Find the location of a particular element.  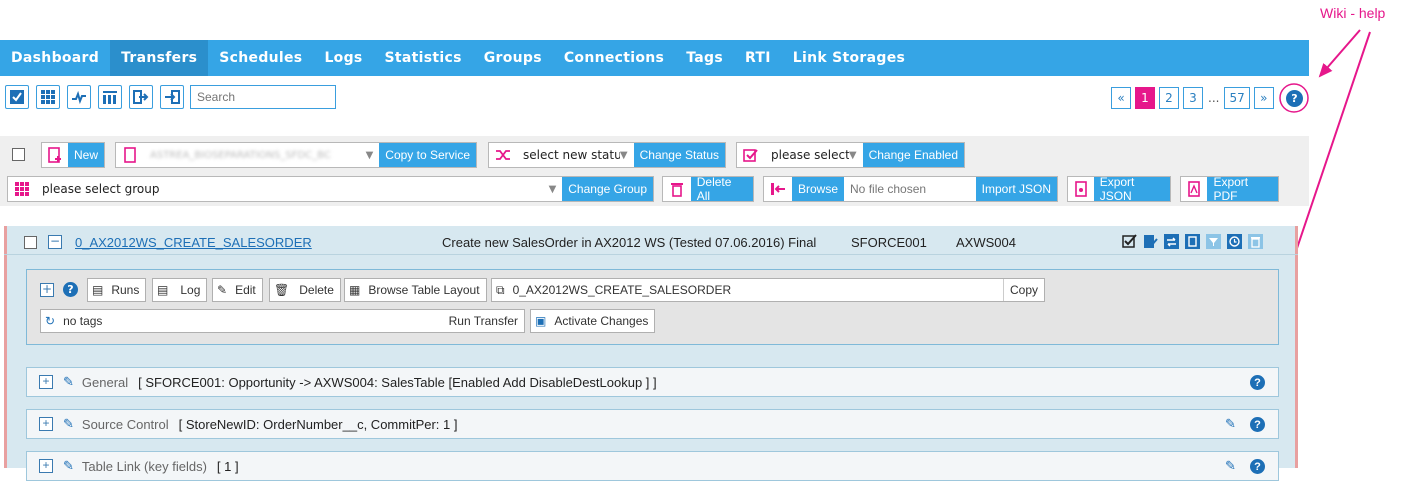

export-arrow-icon is located at coordinates (141, 97).